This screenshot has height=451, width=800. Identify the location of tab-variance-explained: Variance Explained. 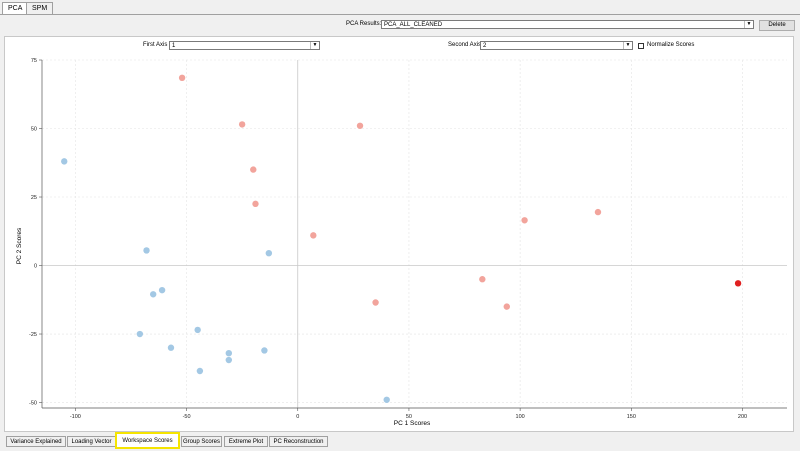
(36, 441).